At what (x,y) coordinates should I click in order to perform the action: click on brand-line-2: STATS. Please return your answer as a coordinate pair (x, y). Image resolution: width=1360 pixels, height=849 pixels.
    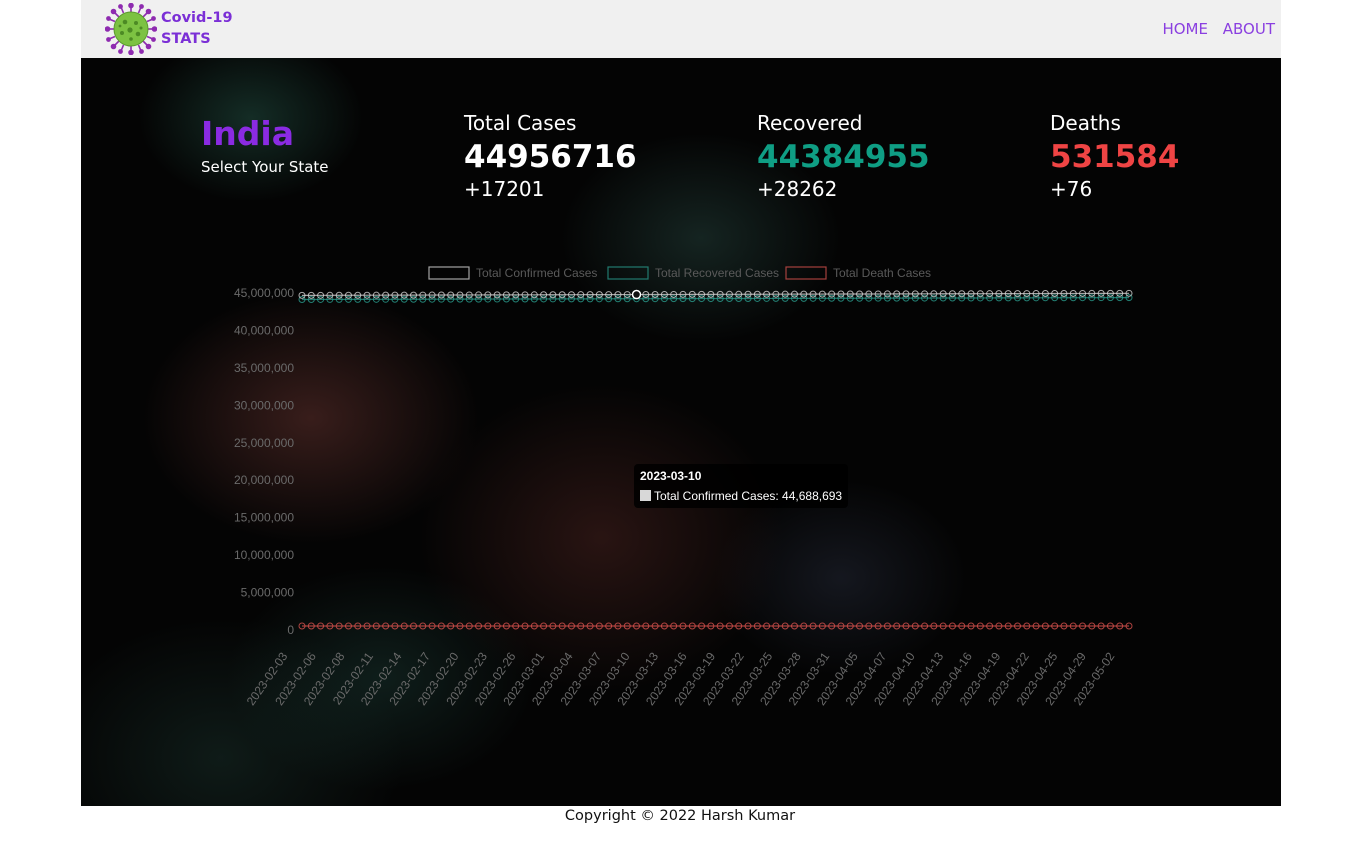
    Looking at the image, I should click on (186, 39).